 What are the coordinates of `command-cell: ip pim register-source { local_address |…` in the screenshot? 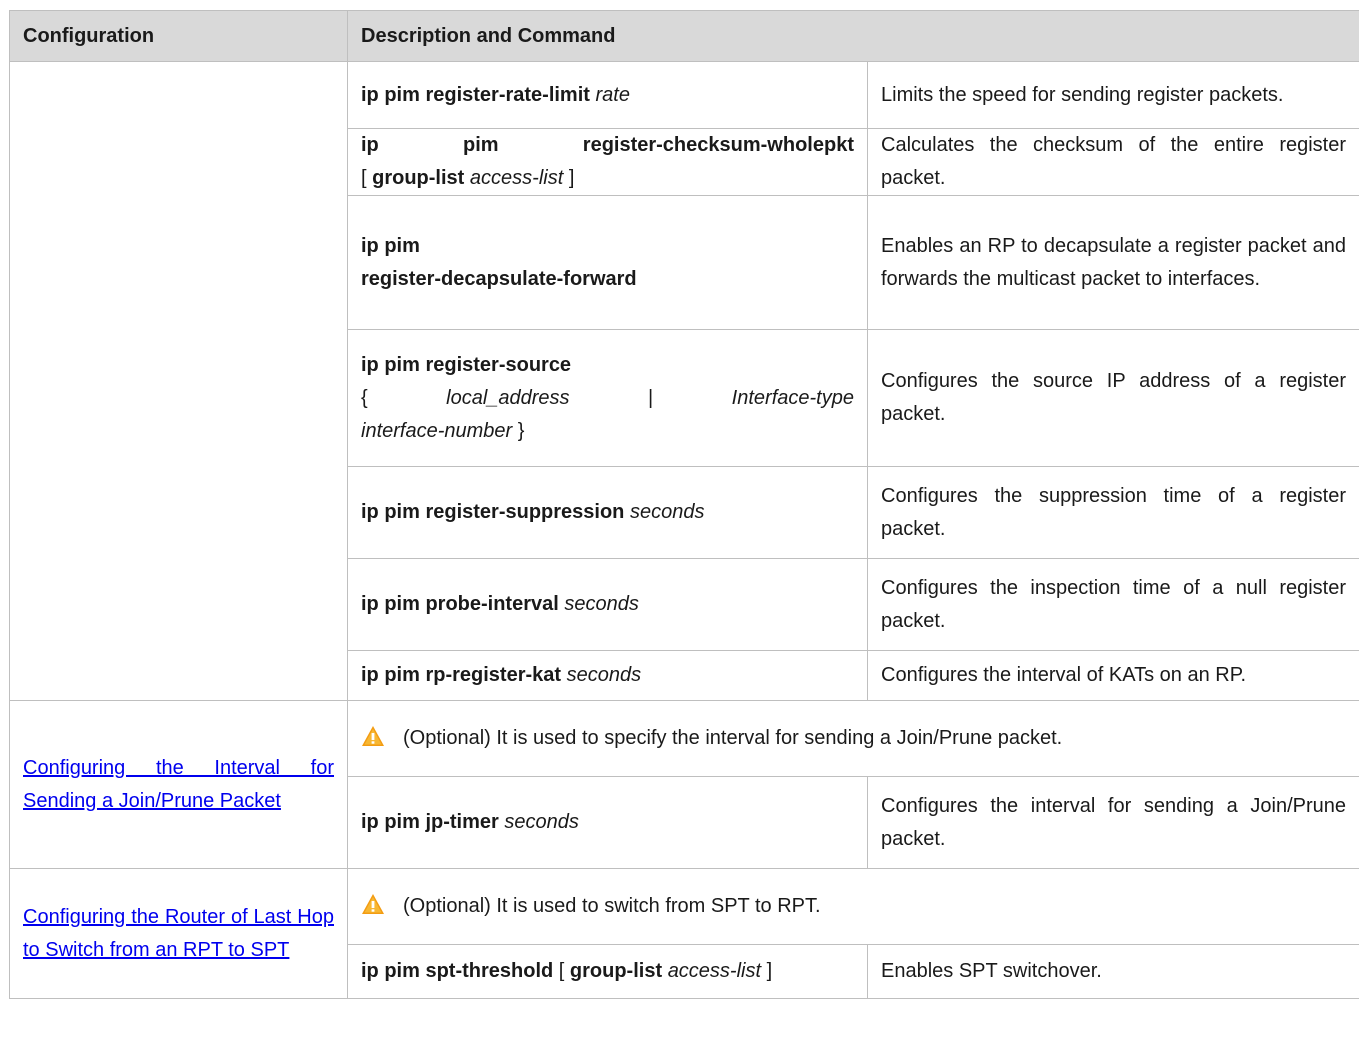 It's located at (607, 398).